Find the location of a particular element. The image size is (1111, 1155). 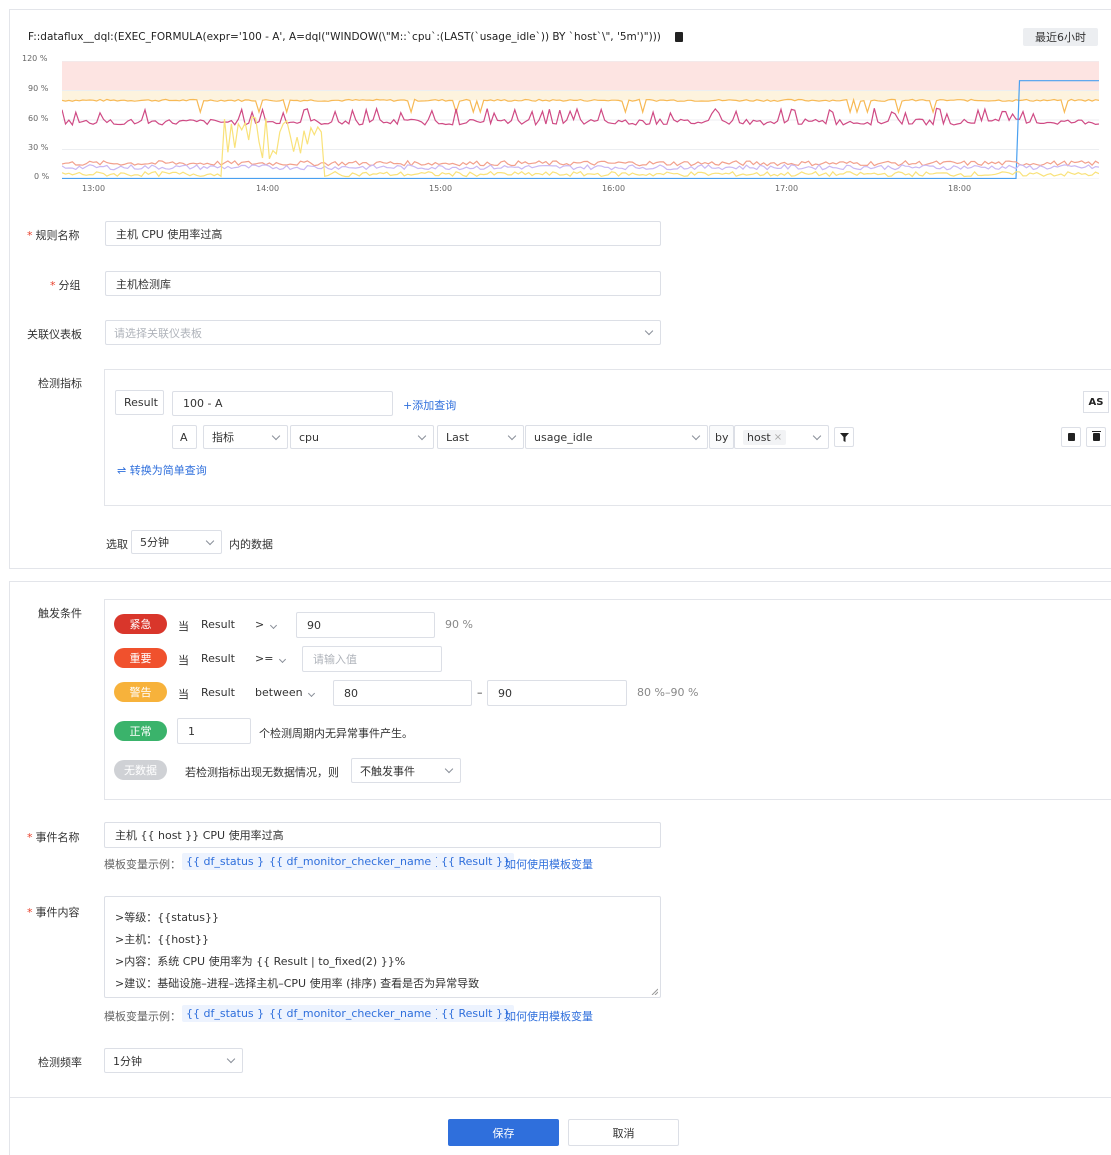

result-label-box: Result is located at coordinates (139, 402).